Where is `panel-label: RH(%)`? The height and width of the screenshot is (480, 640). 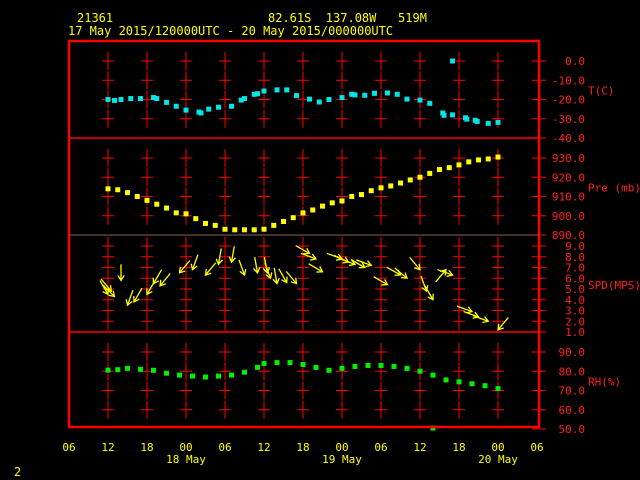 panel-label: RH(%) is located at coordinates (604, 382).